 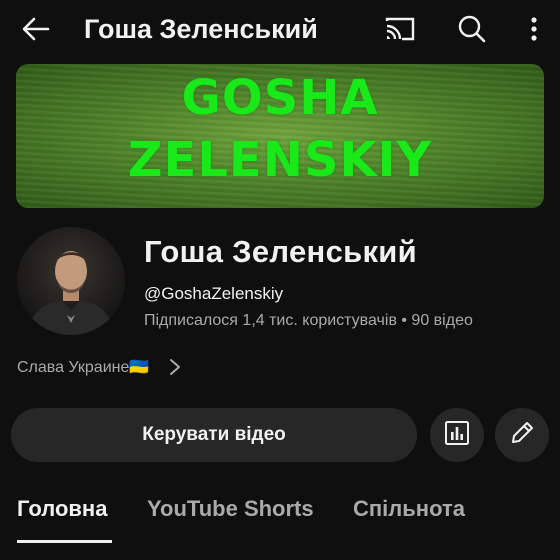 I want to click on analytics-button, so click(x=457, y=435).